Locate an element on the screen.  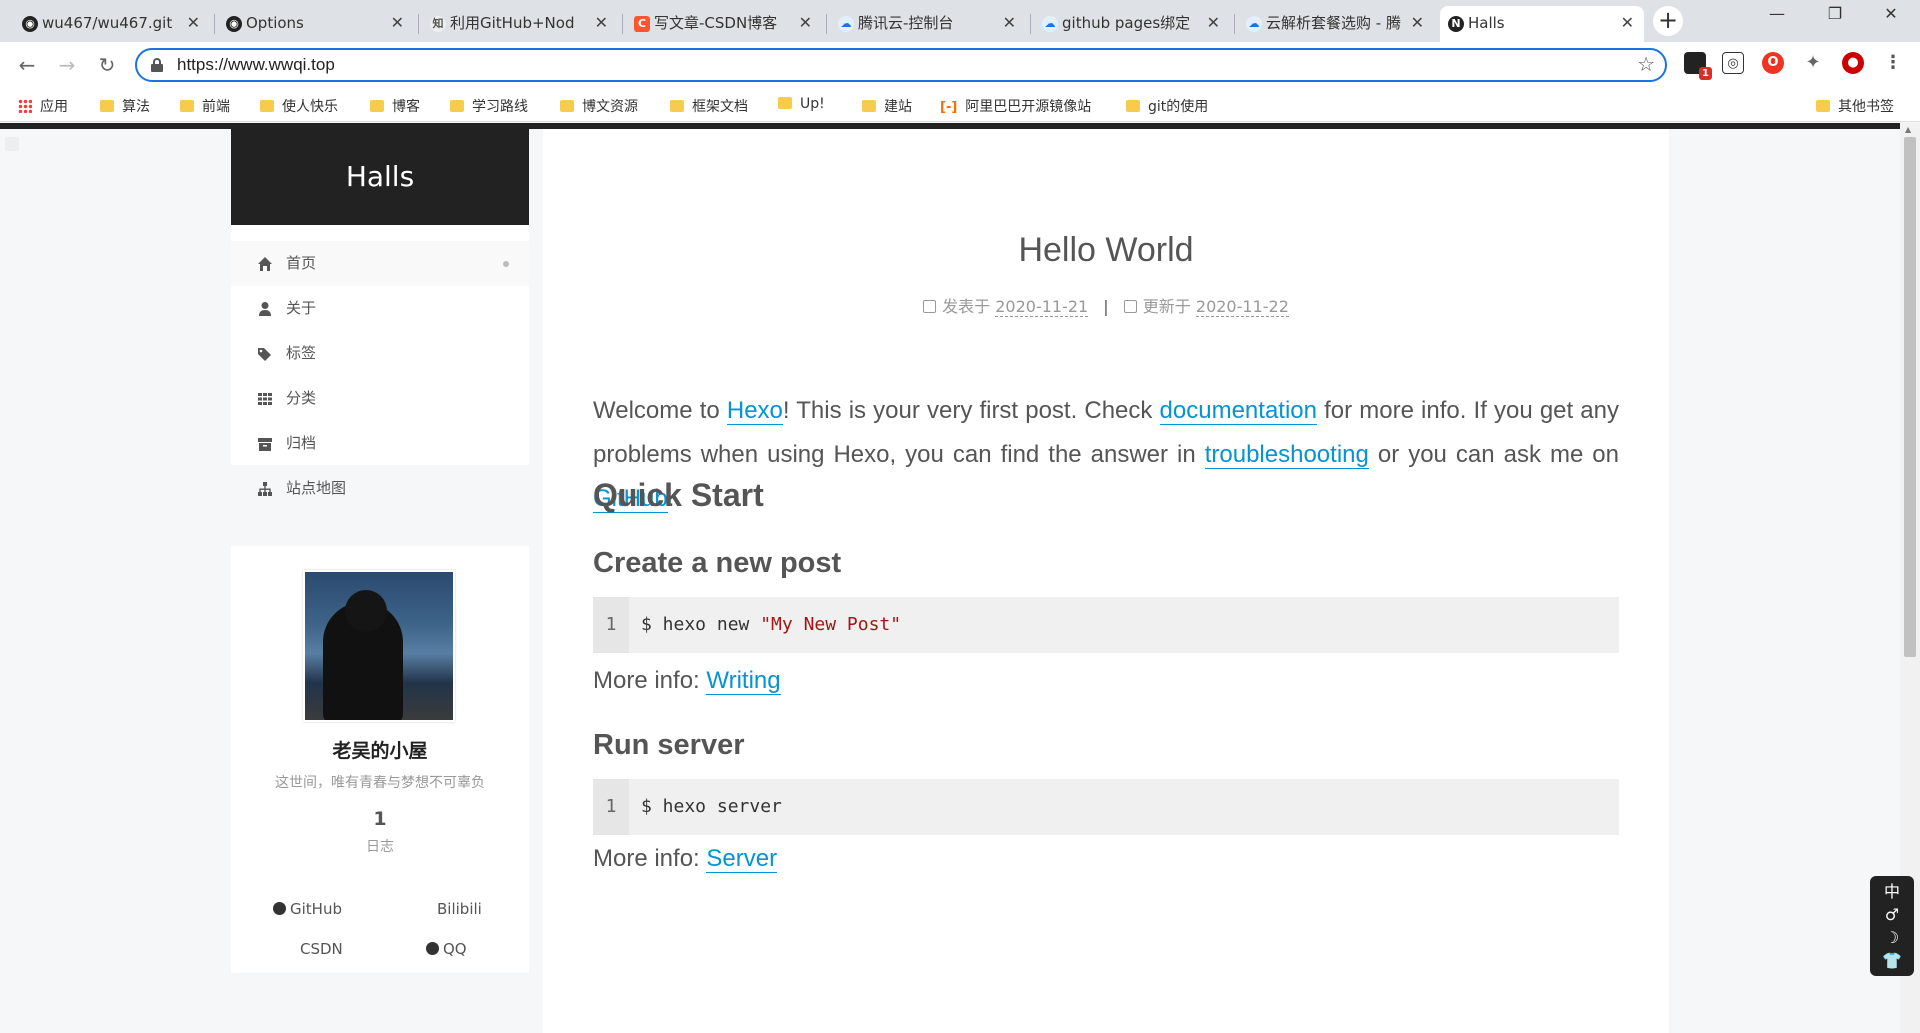
other-bookmarks: 其他书签 is located at coordinates (1855, 106).